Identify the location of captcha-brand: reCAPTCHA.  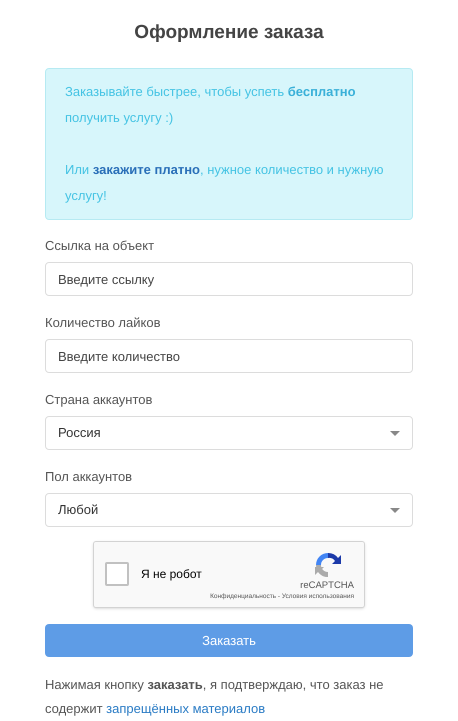
(327, 586).